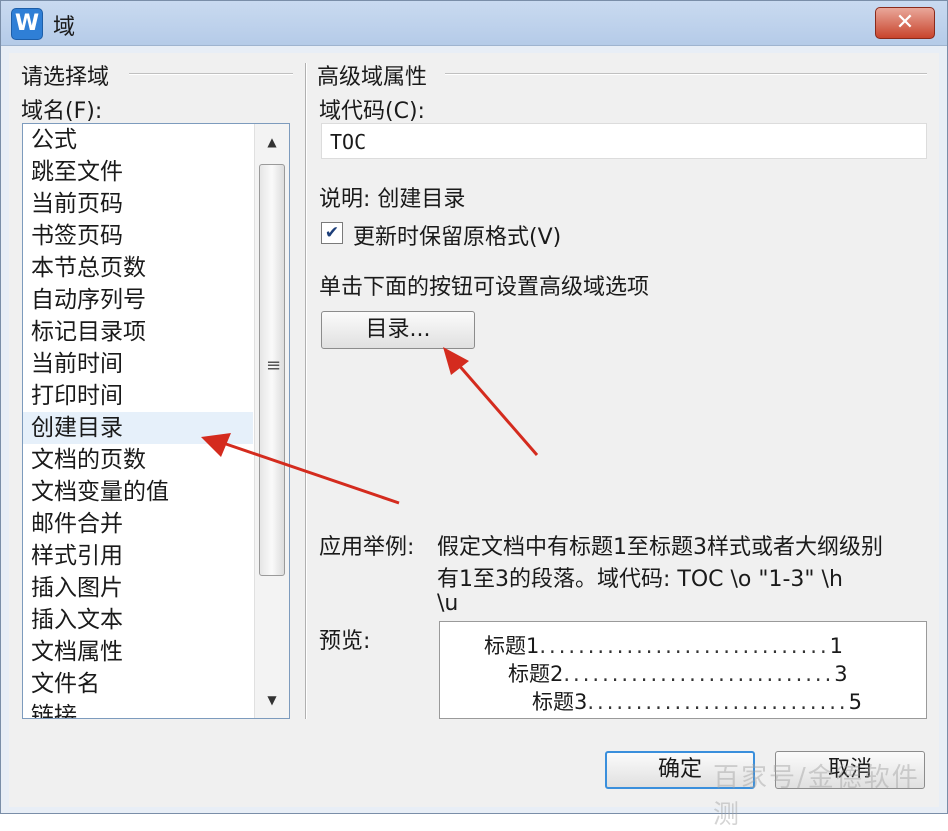 This screenshot has width=948, height=831. What do you see at coordinates (138, 652) in the screenshot?
I see `field-list-item: 文档属性` at bounding box center [138, 652].